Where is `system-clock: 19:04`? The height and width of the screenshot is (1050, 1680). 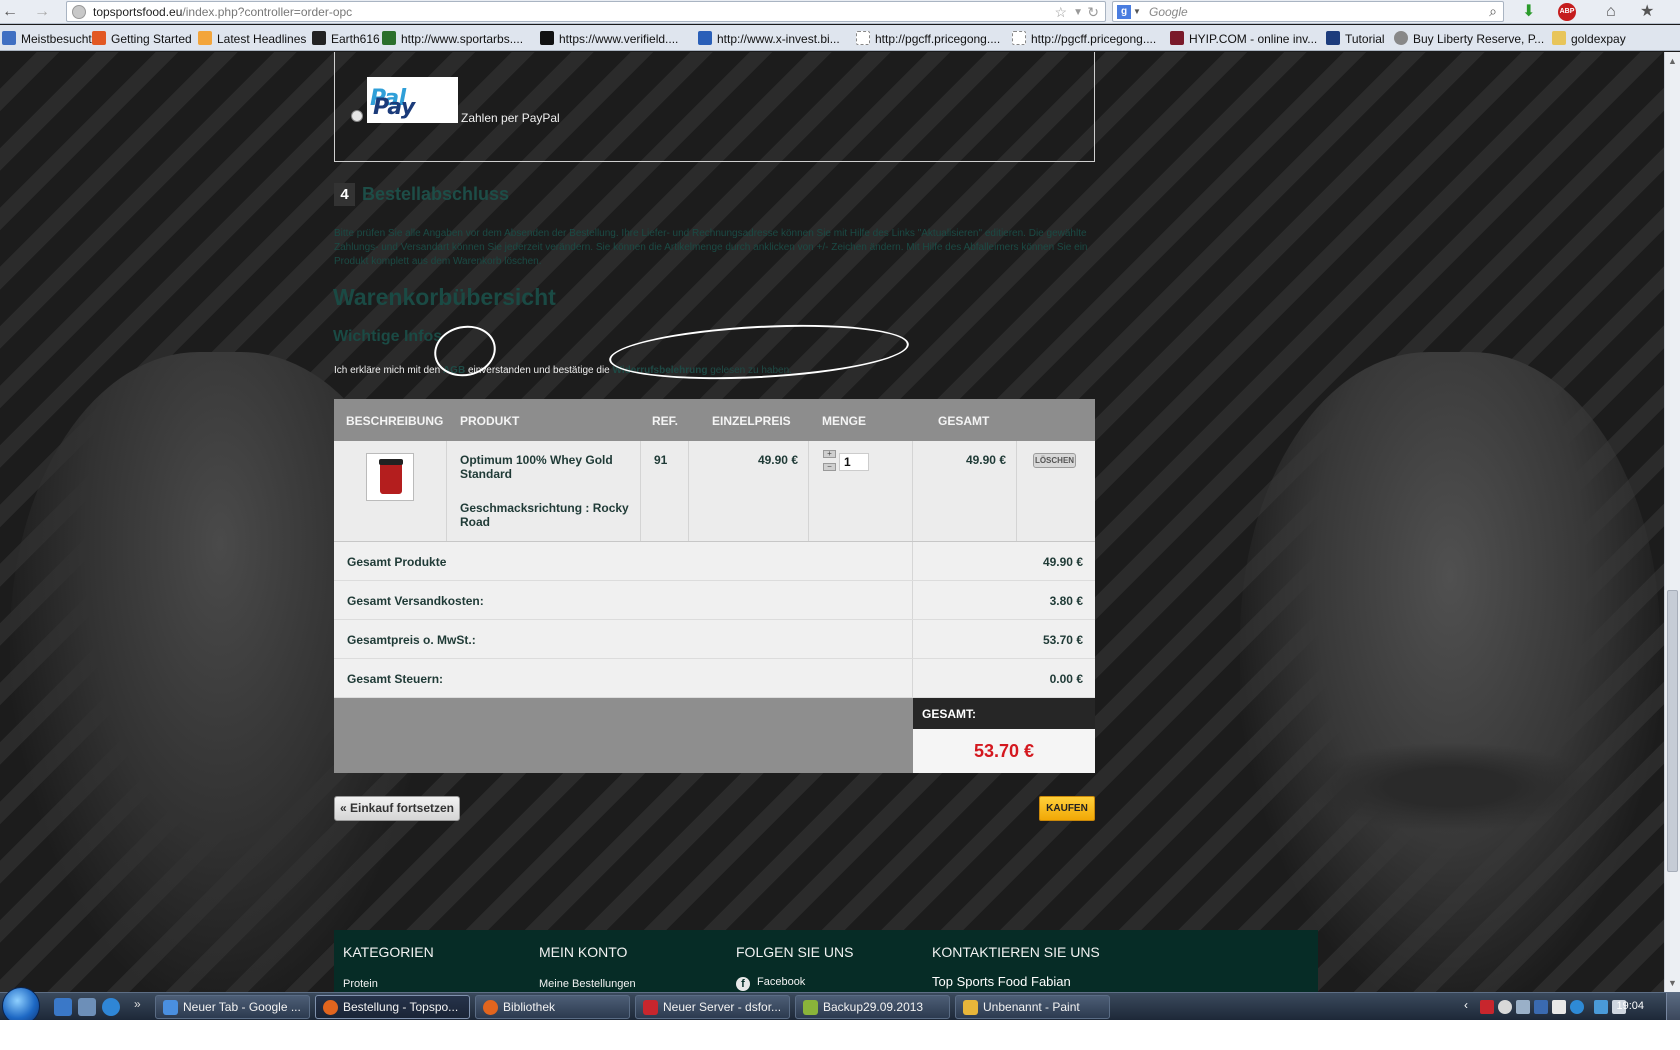
system-clock: 19:04 is located at coordinates (1630, 1006).